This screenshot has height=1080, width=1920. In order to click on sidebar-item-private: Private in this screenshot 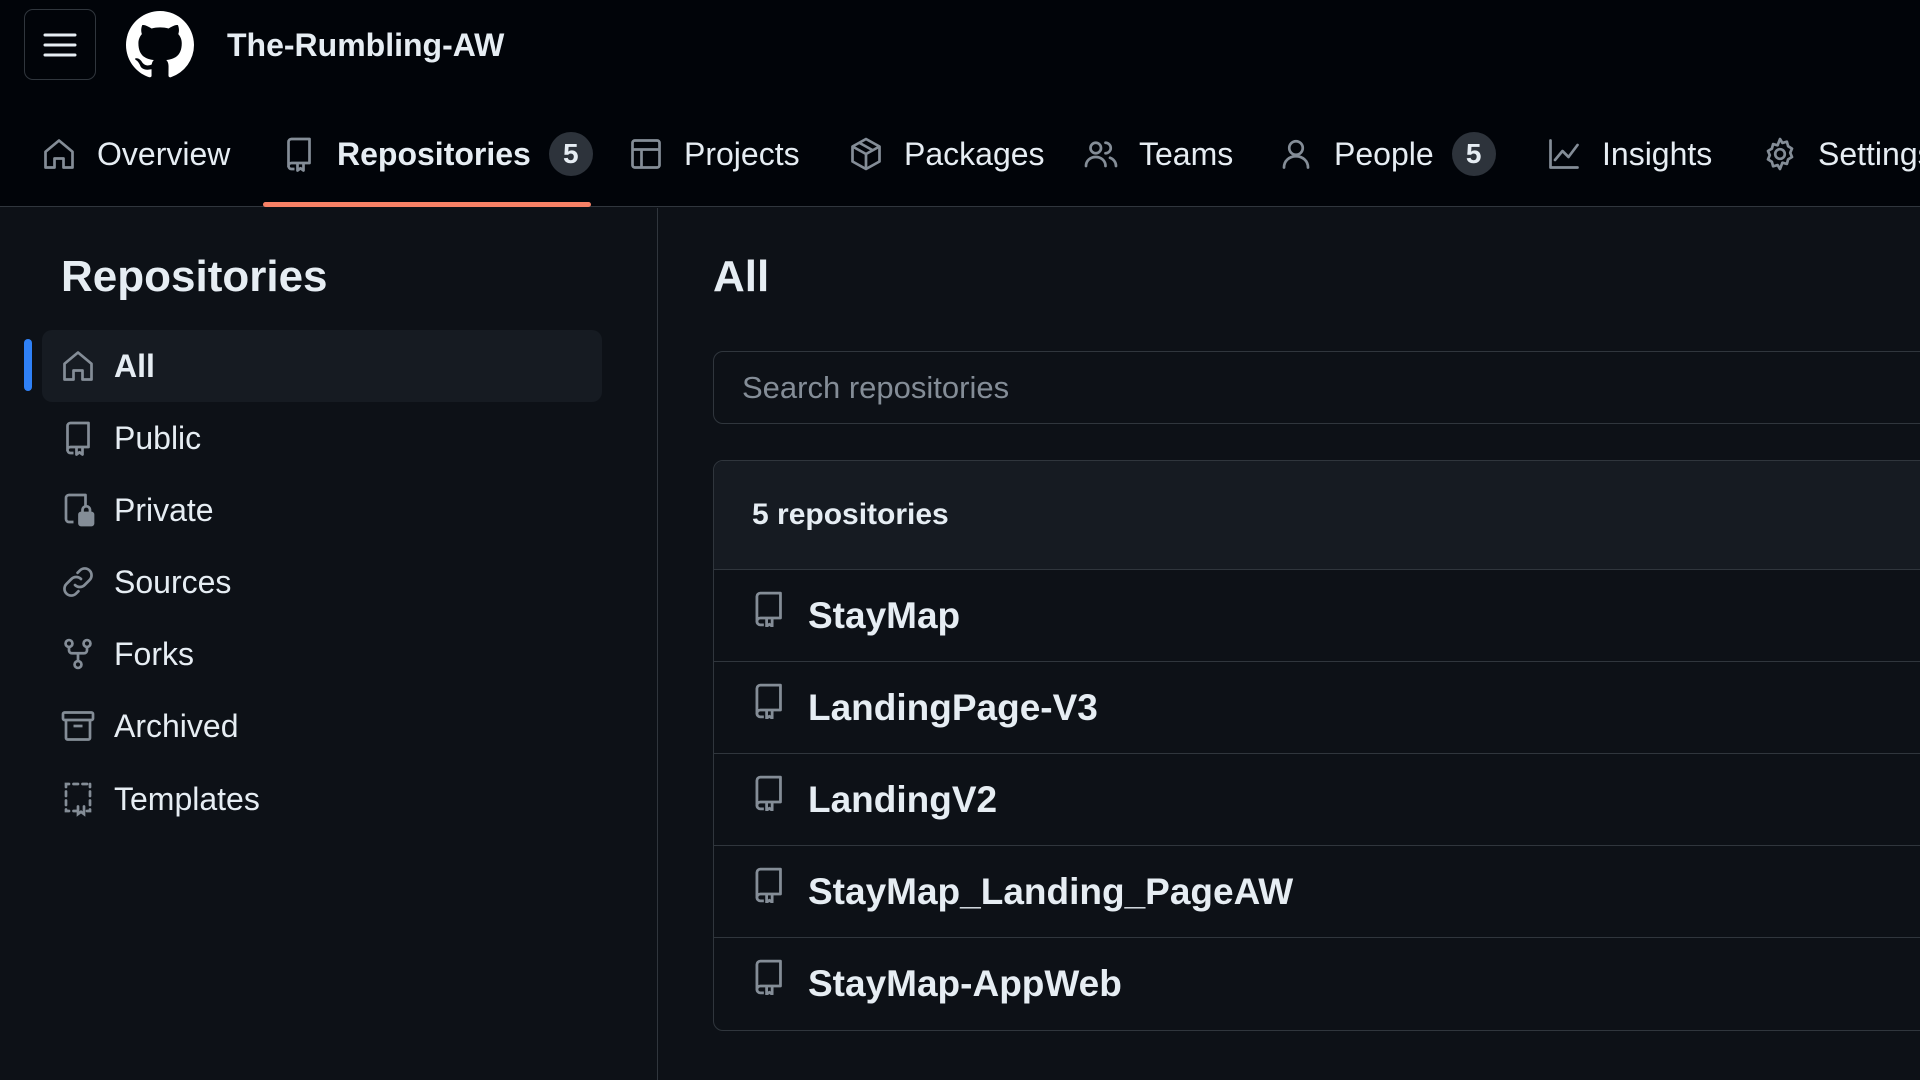, I will do `click(322, 510)`.